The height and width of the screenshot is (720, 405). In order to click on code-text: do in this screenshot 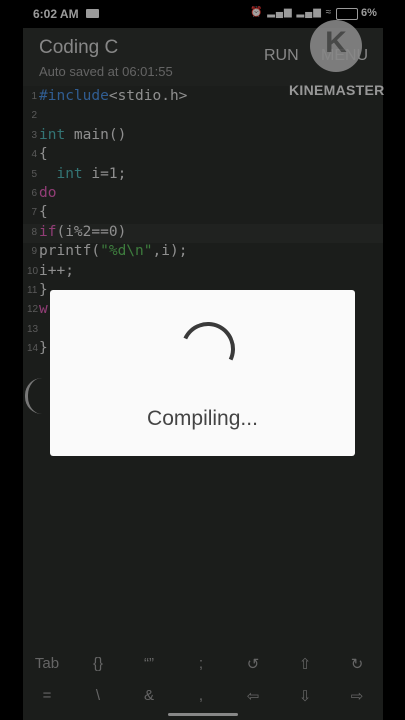, I will do `click(47, 193)`.